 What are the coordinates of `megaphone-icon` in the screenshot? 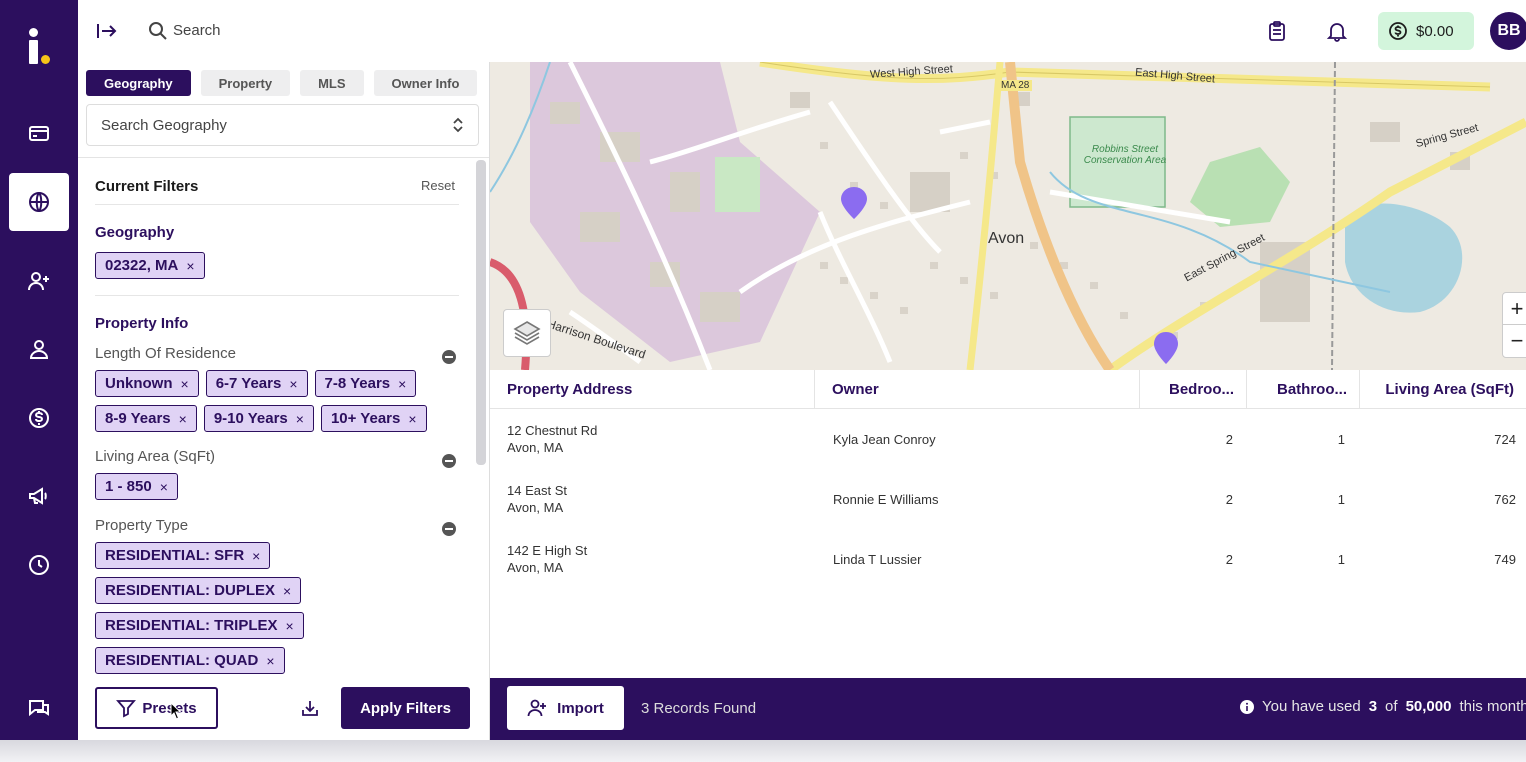 It's located at (39, 496).